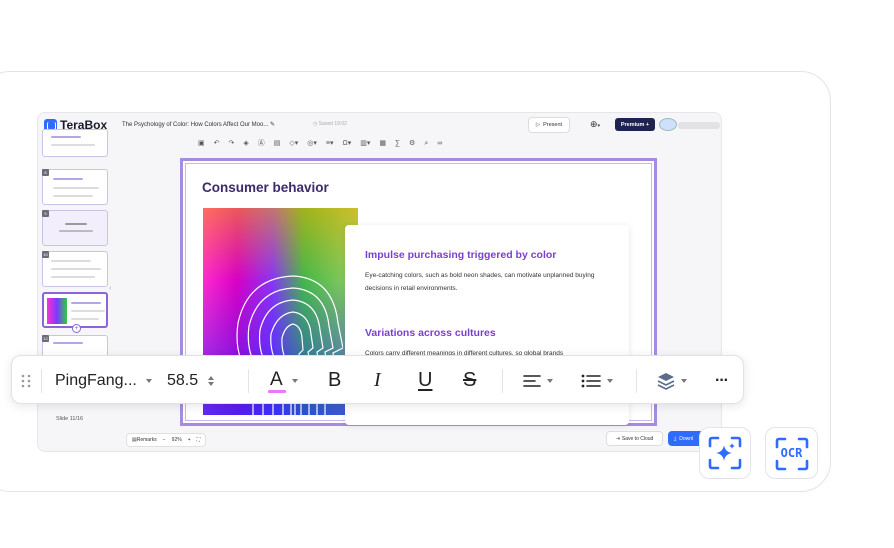 This screenshot has height=548, width=894. Describe the element at coordinates (699, 125) in the screenshot. I see `user-name-placeholder` at that location.